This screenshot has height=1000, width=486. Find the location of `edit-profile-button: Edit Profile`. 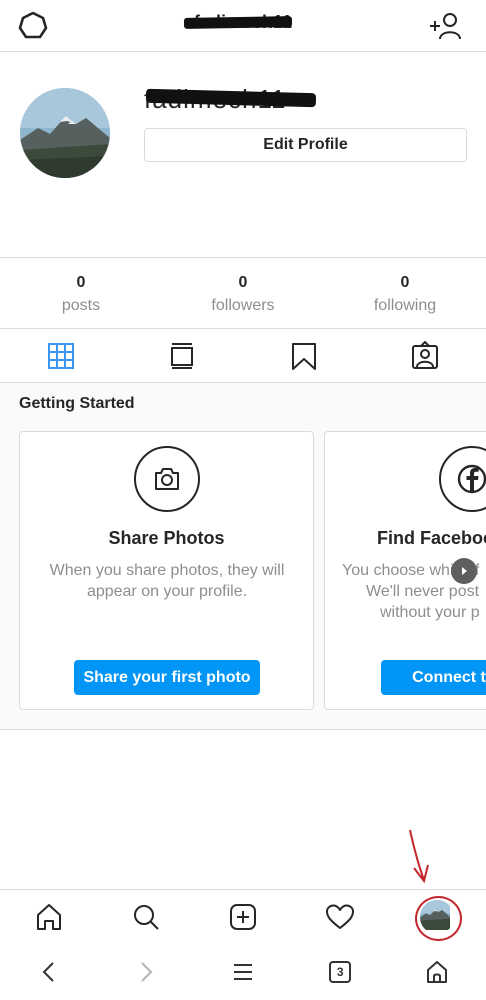

edit-profile-button: Edit Profile is located at coordinates (305, 145).